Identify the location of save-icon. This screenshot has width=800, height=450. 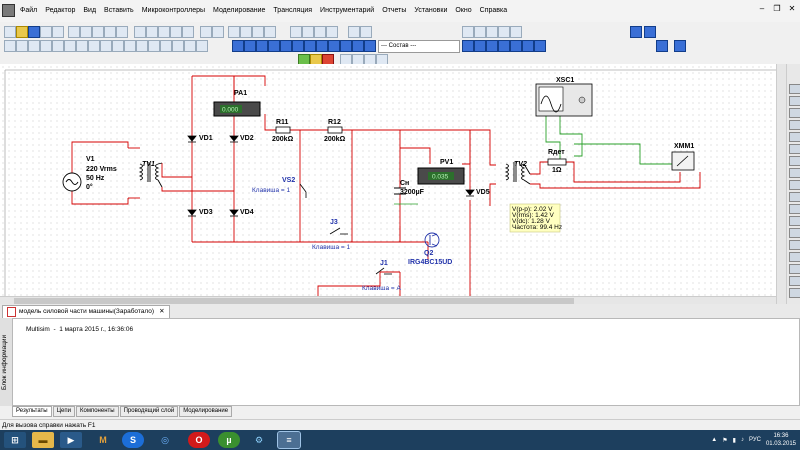
(34, 32).